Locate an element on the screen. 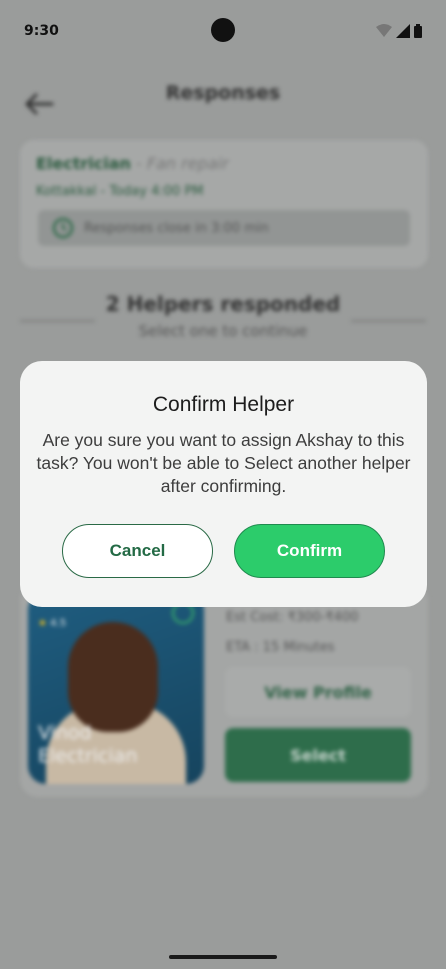  status-bar: 9:30 is located at coordinates (223, 31).